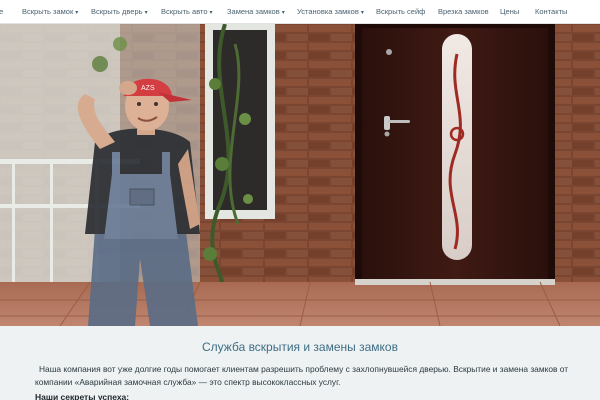  What do you see at coordinates (148, 88) in the screenshot?
I see `cap-logo-text: AZS` at bounding box center [148, 88].